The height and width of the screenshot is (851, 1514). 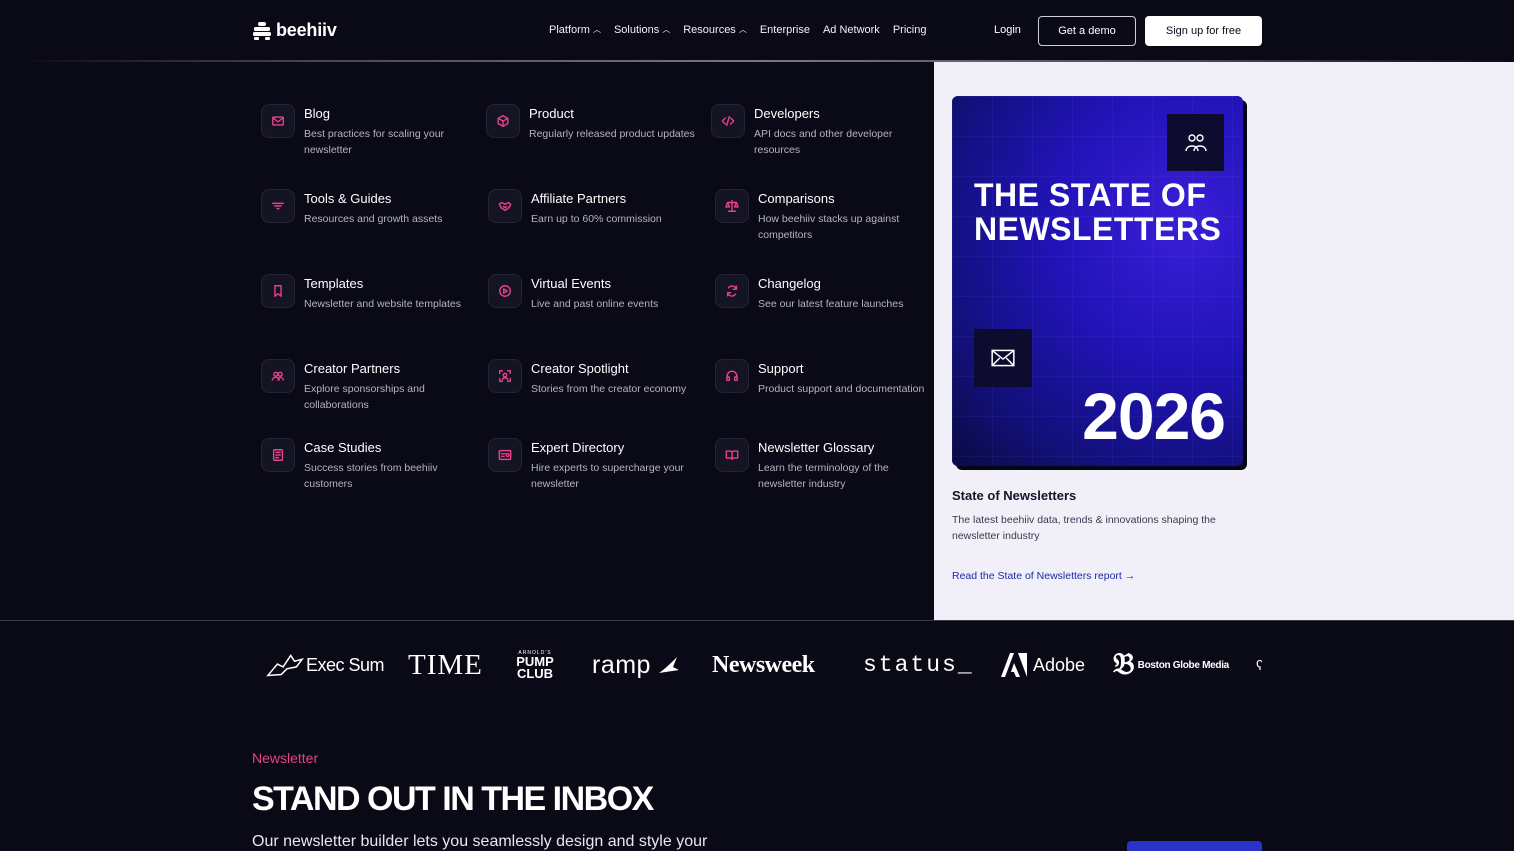 I want to click on cover-title: THE STATE OF NEWSLETTERS, so click(x=1098, y=212).